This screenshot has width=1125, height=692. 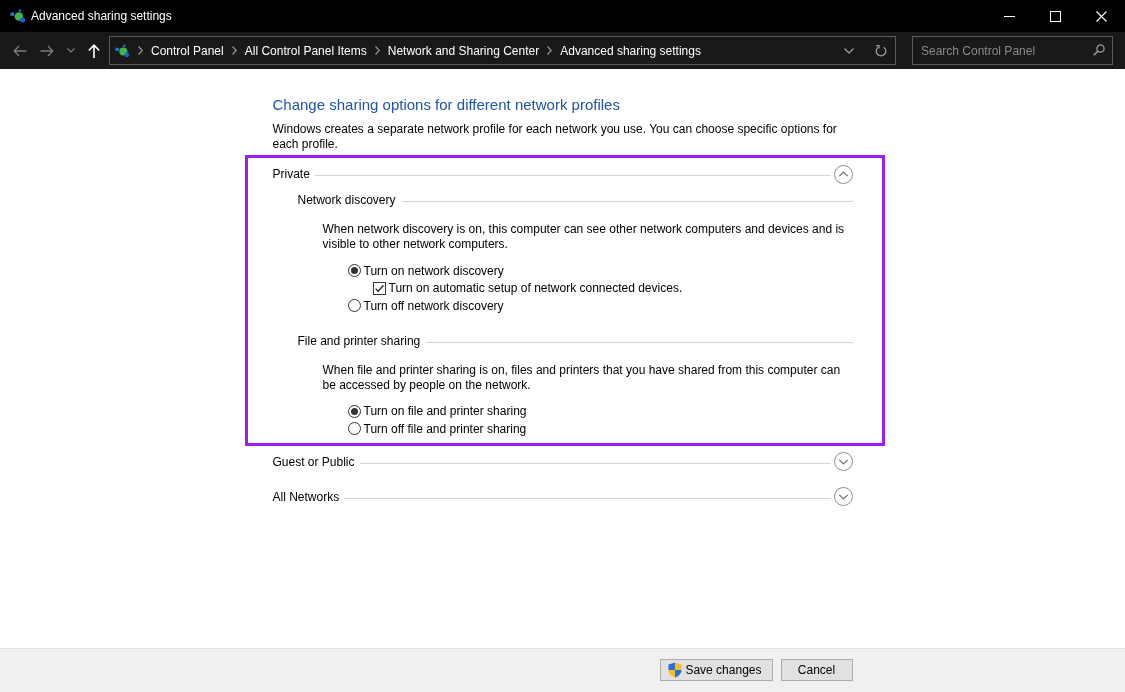 What do you see at coordinates (584, 237) in the screenshot?
I see `description-text: When network discovery is on, this computer can see other network computers and devices and is visible to other network computers.` at bounding box center [584, 237].